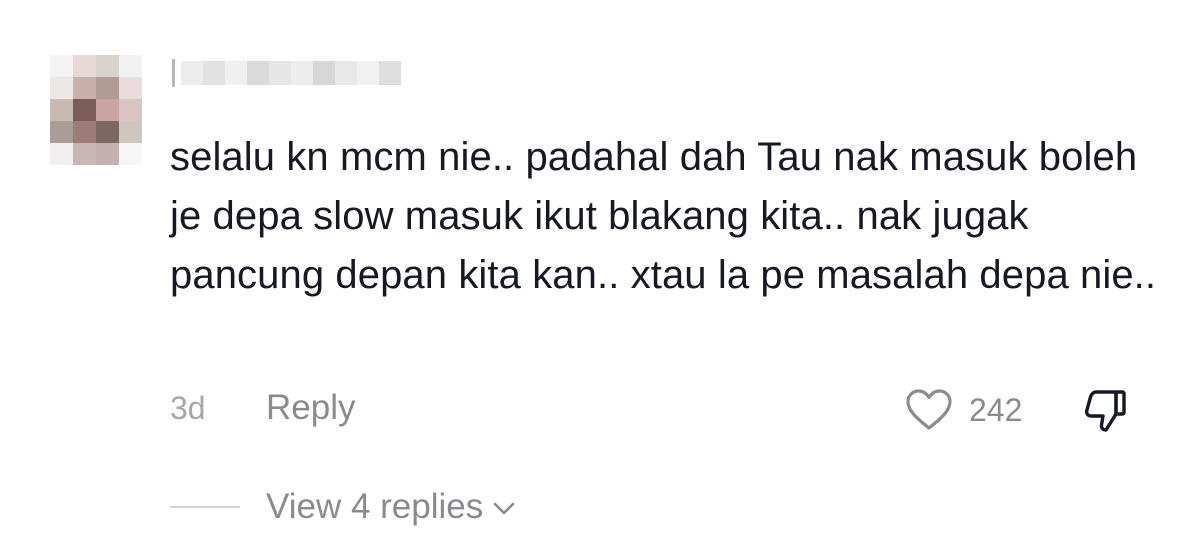  I want to click on username-cursor-bar, so click(173, 73).